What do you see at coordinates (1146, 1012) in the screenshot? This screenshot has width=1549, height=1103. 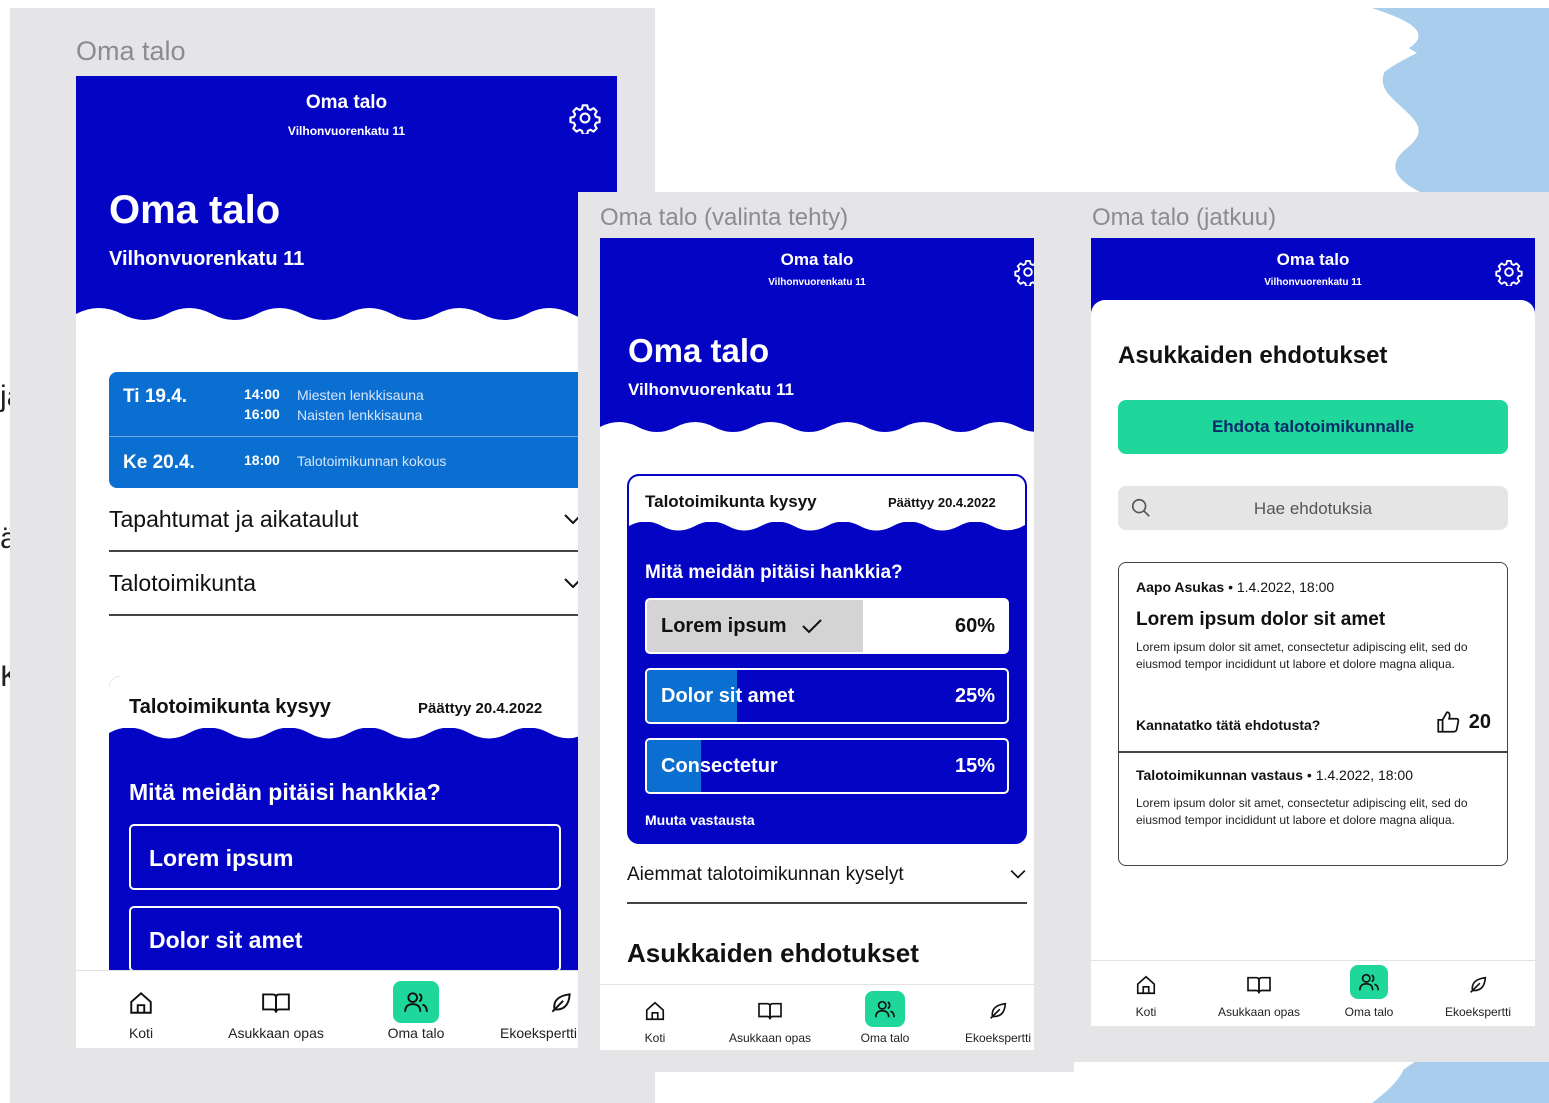 I see `nav-label: Koti` at bounding box center [1146, 1012].